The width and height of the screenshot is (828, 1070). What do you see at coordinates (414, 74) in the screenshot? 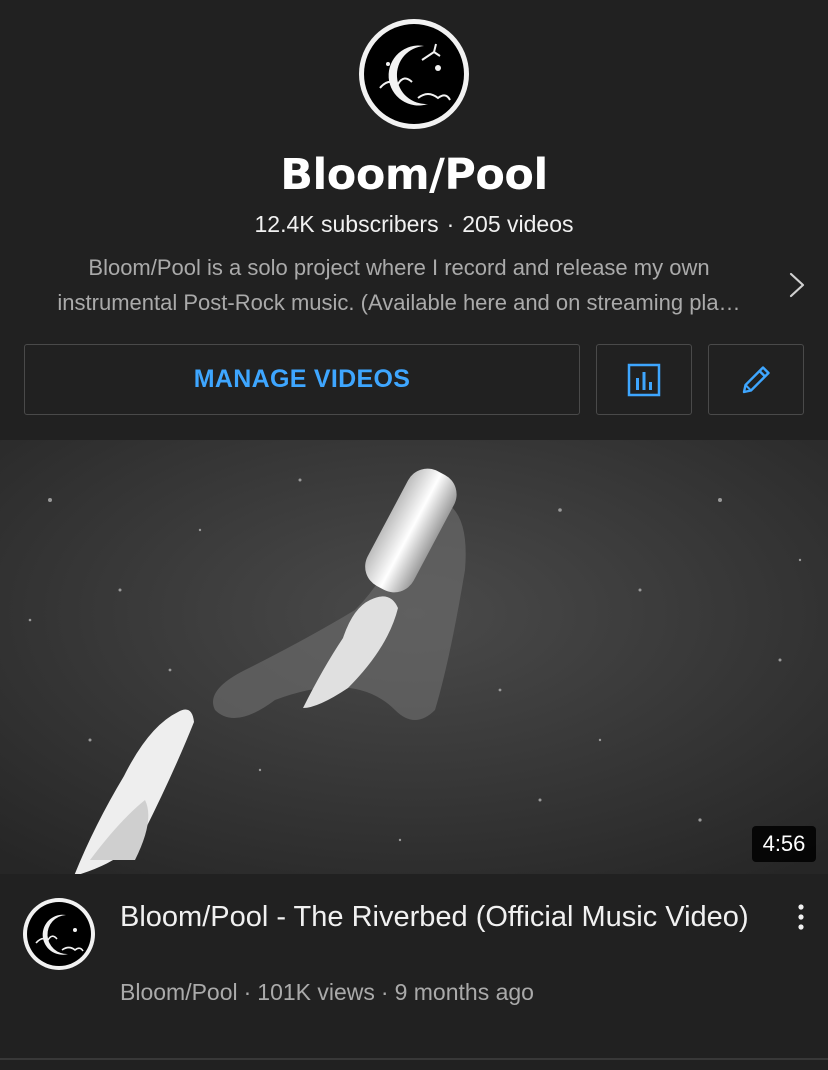
I see `channel-logo` at bounding box center [414, 74].